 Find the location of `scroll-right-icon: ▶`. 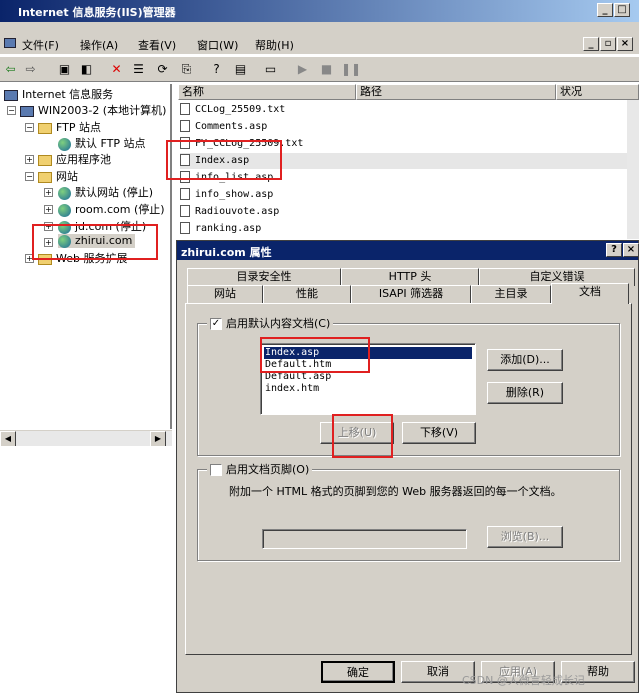

scroll-right-icon: ▶ is located at coordinates (158, 439).